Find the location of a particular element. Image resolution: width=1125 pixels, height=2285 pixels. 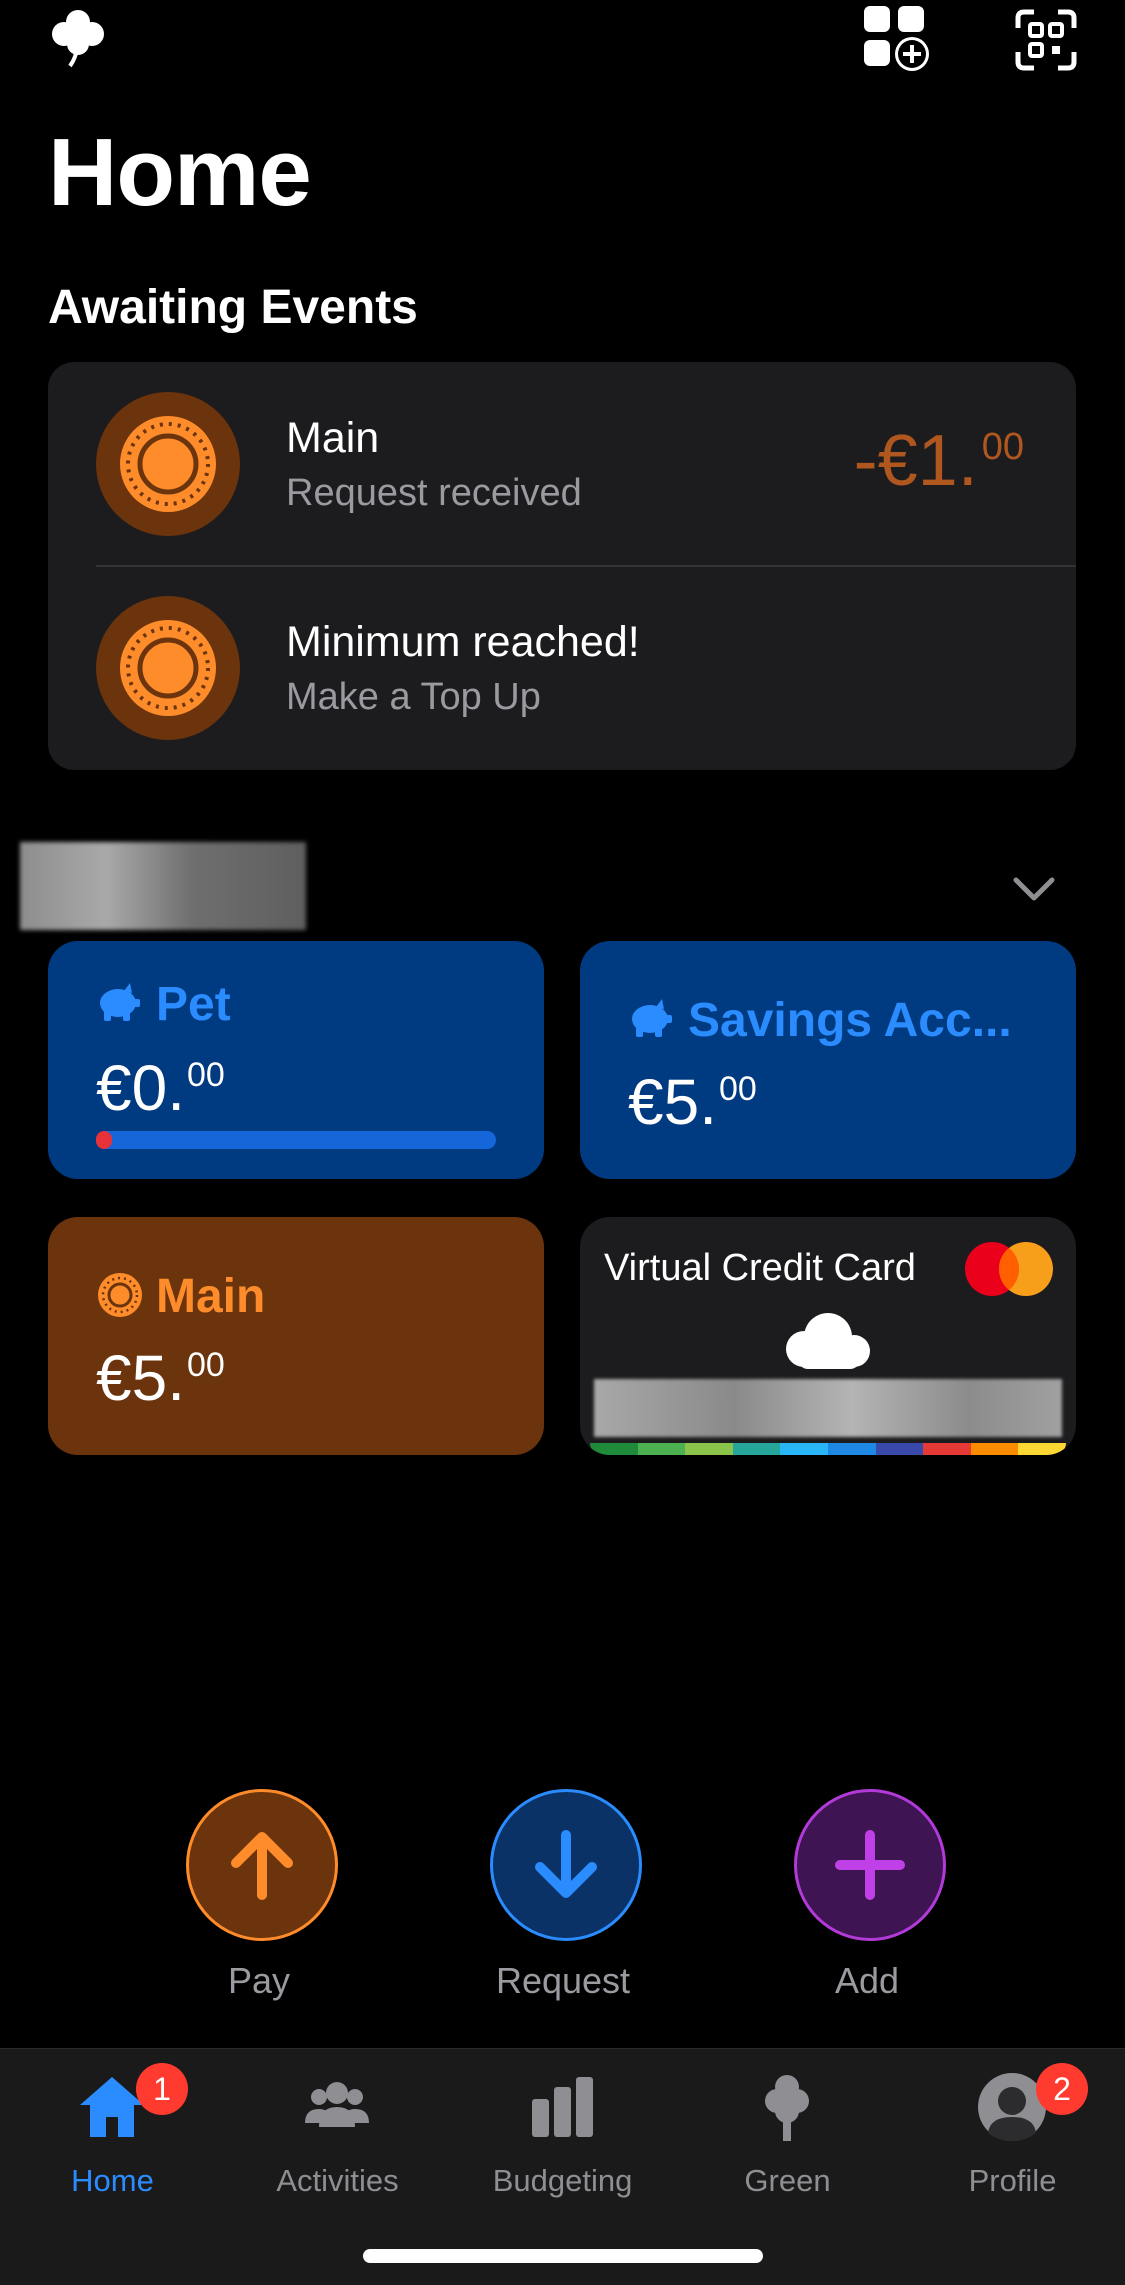

tab-label: Home is located at coordinates (112, 2180).